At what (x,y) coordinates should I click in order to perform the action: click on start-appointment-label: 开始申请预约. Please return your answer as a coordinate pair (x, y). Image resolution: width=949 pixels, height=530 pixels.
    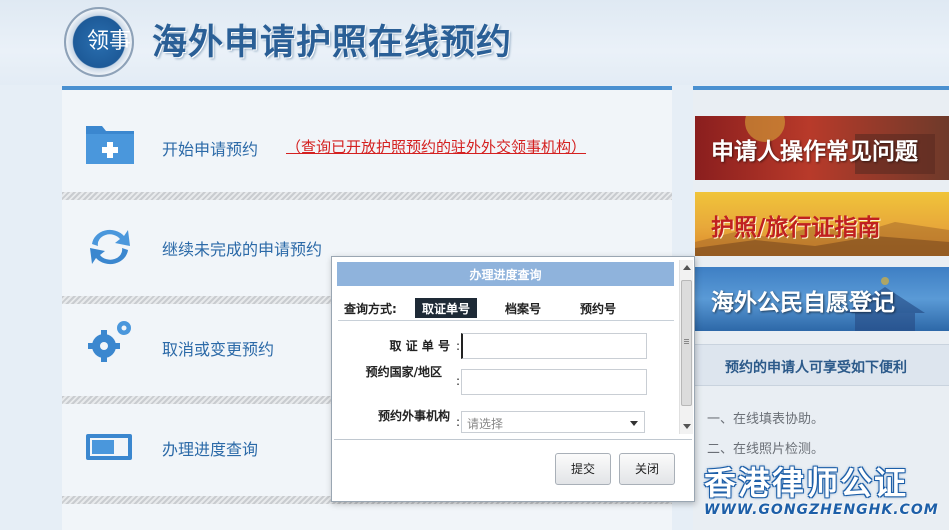
    Looking at the image, I should click on (210, 149).